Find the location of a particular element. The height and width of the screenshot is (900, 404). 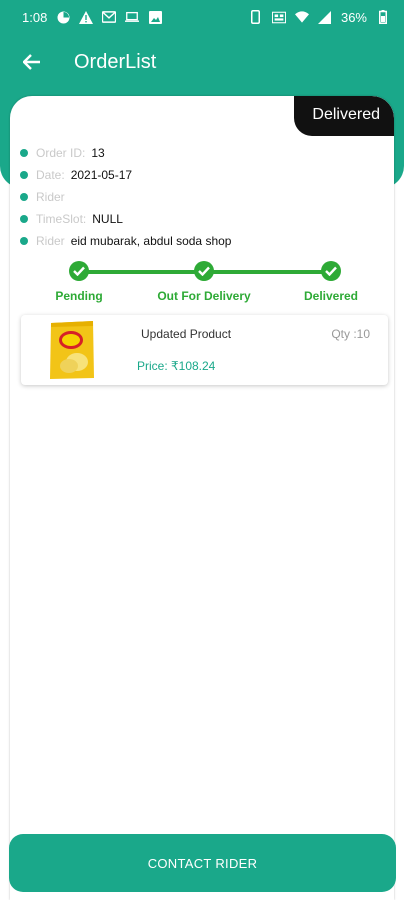

detail-value: eid mubarak, abdul soda shop is located at coordinates (151, 241).